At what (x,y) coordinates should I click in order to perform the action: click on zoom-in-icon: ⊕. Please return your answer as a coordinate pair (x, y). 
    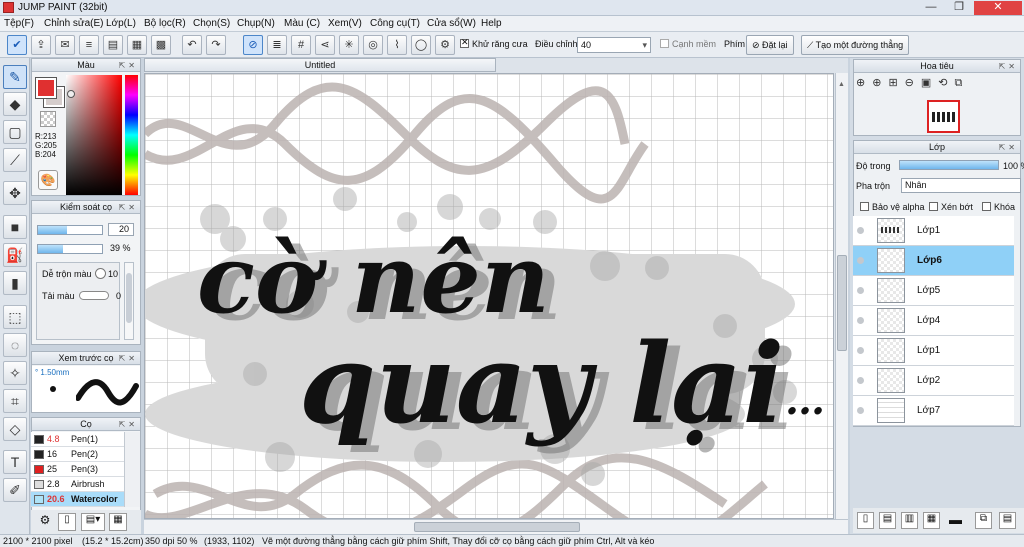
    Looking at the image, I should click on (880, 83).